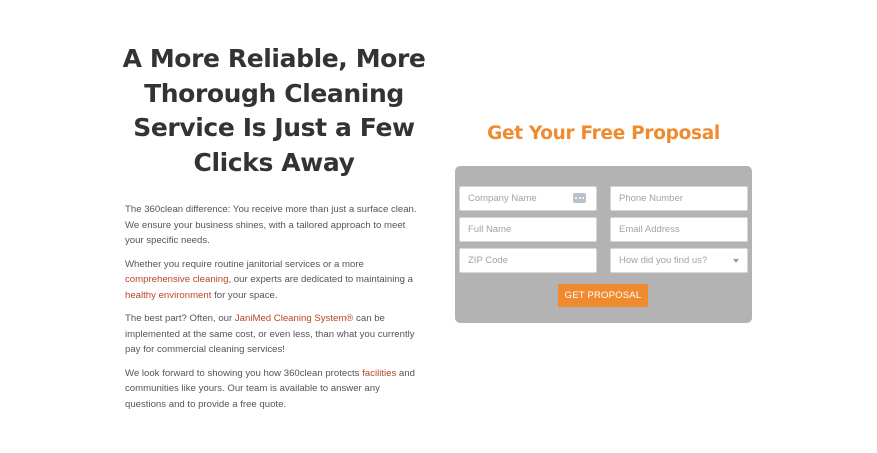  Describe the element at coordinates (294, 318) in the screenshot. I see `link-janimed-system: JaniMed Cleaning System®` at that location.